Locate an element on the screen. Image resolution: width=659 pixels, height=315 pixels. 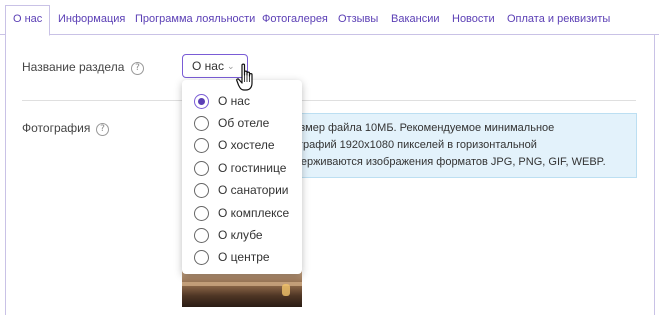
option-guesthouse: О гостинице is located at coordinates (240, 168).